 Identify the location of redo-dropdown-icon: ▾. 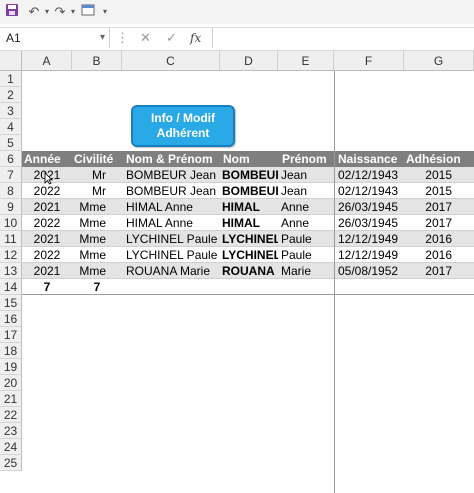
(73, 11).